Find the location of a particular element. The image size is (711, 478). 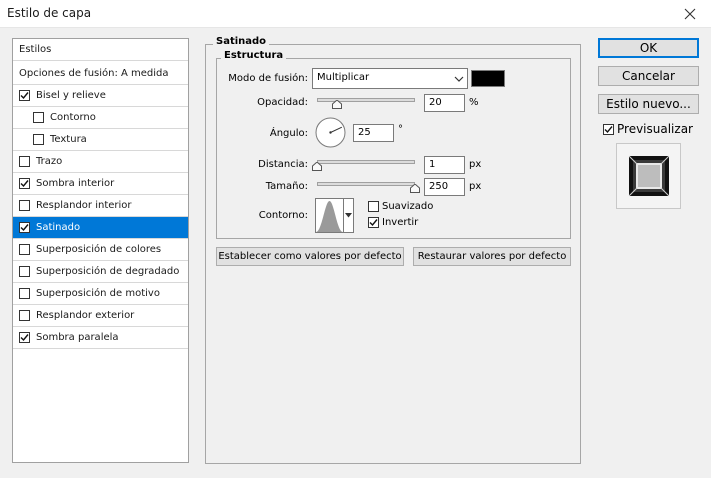

preview-checkbox is located at coordinates (608, 129).